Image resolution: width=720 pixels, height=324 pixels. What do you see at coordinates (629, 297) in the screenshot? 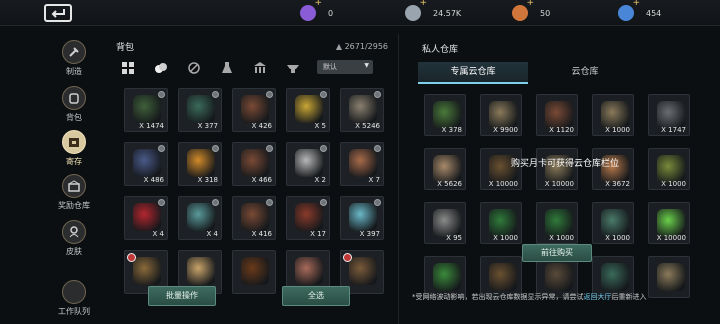
I see `notice-text-suffix: 后重新进入` at bounding box center [629, 297].